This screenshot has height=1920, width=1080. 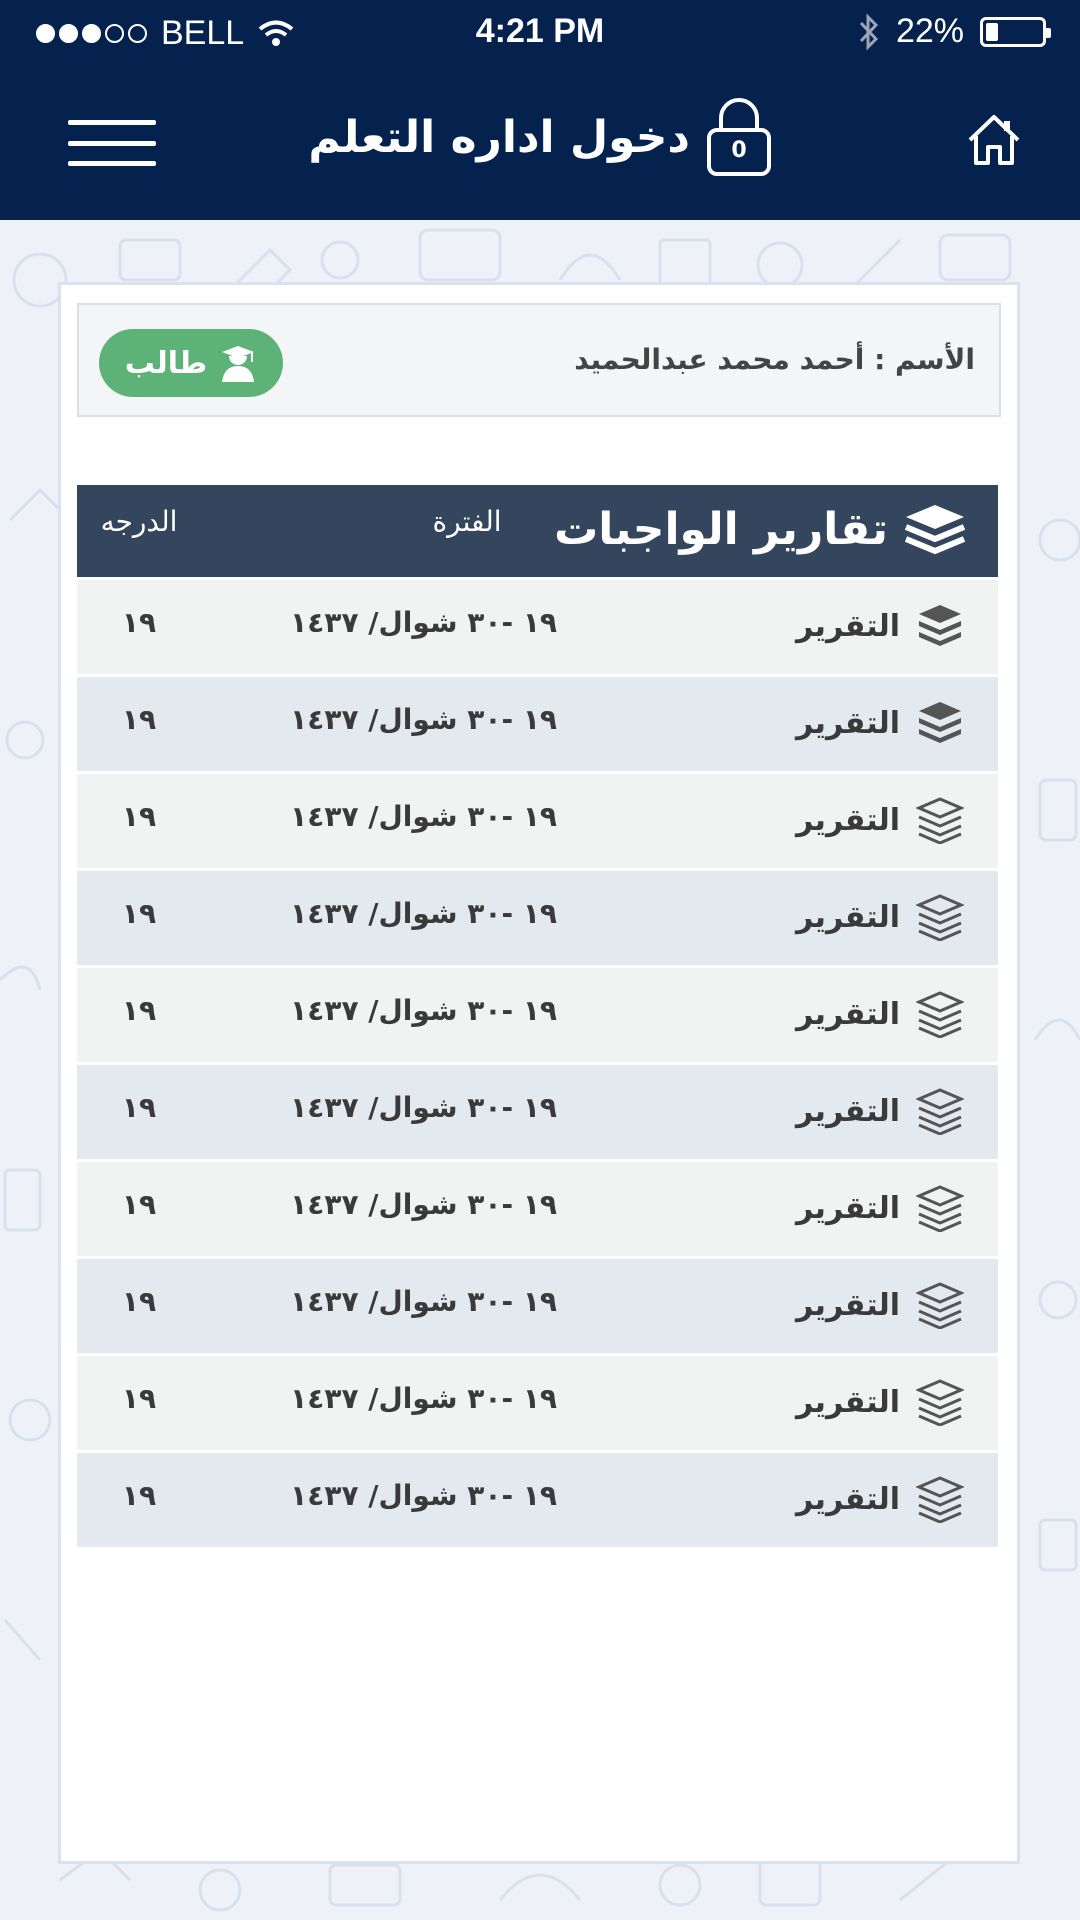 What do you see at coordinates (992, 31) in the screenshot?
I see `battery-level` at bounding box center [992, 31].